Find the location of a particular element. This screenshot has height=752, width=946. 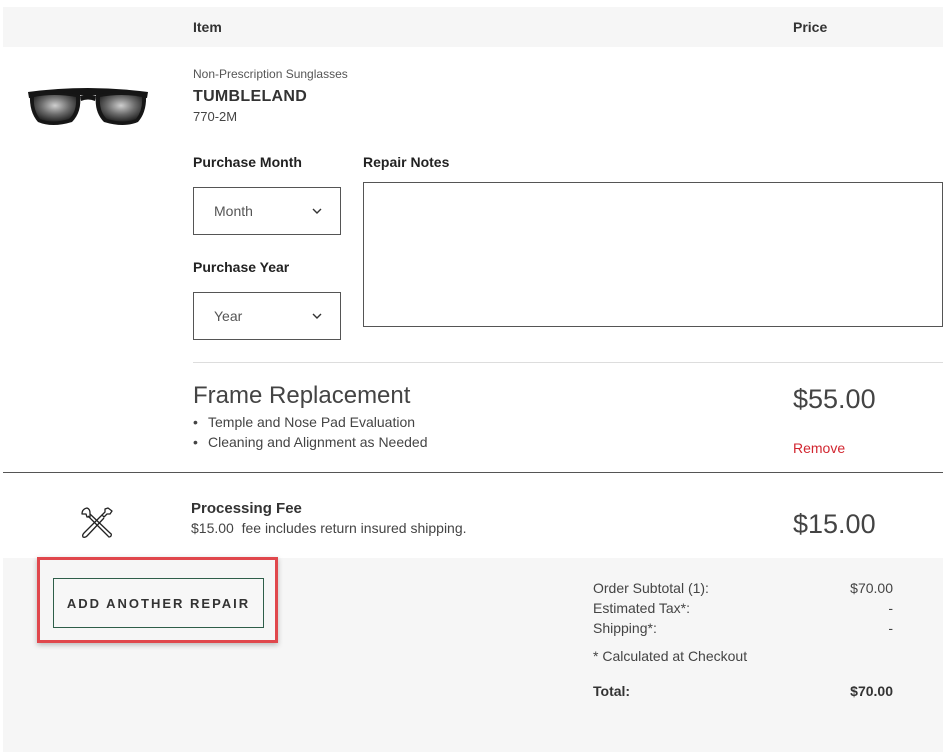

subtotal-value: $70.00 is located at coordinates (871, 588).